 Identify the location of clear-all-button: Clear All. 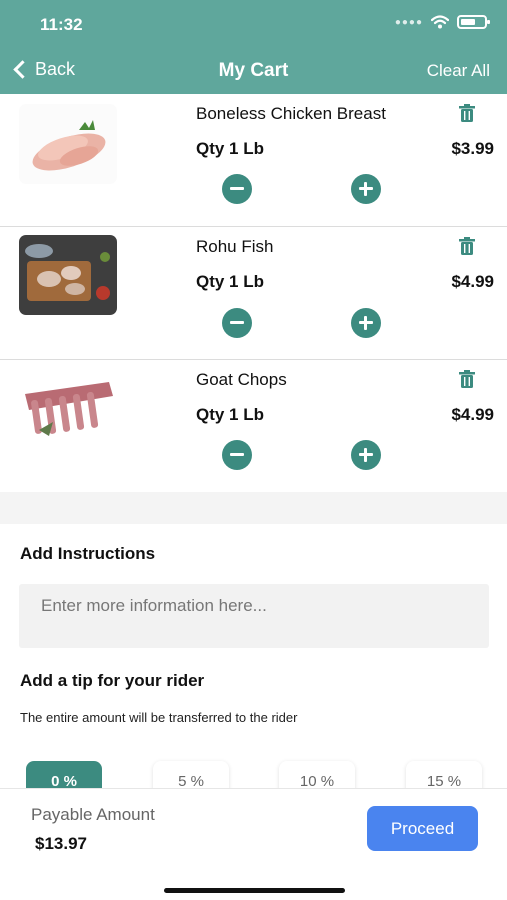
(458, 71).